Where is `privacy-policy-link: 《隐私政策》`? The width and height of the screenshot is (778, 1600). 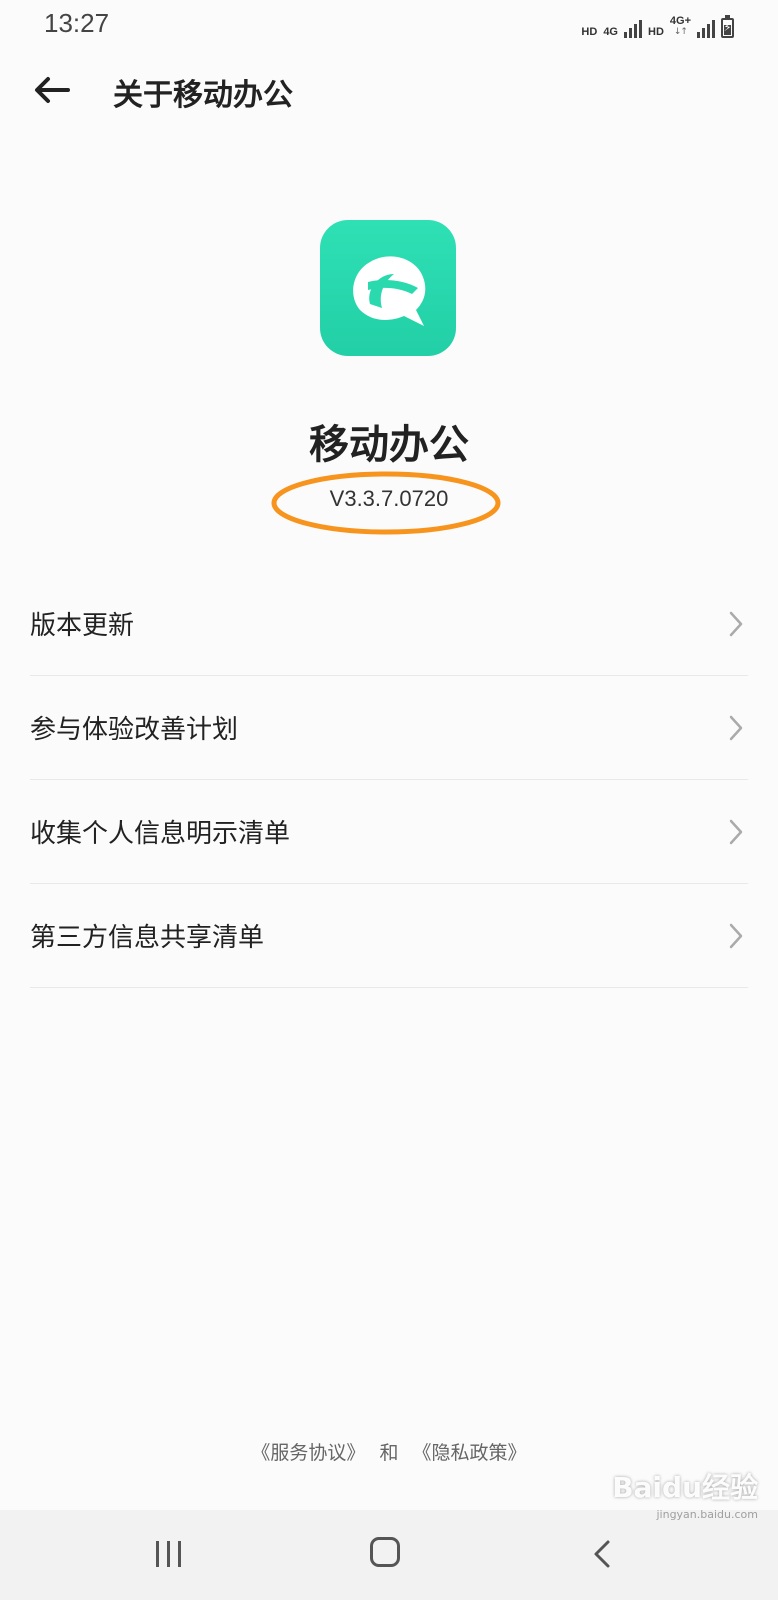 privacy-policy-link: 《隐私政策》 is located at coordinates (470, 1453).